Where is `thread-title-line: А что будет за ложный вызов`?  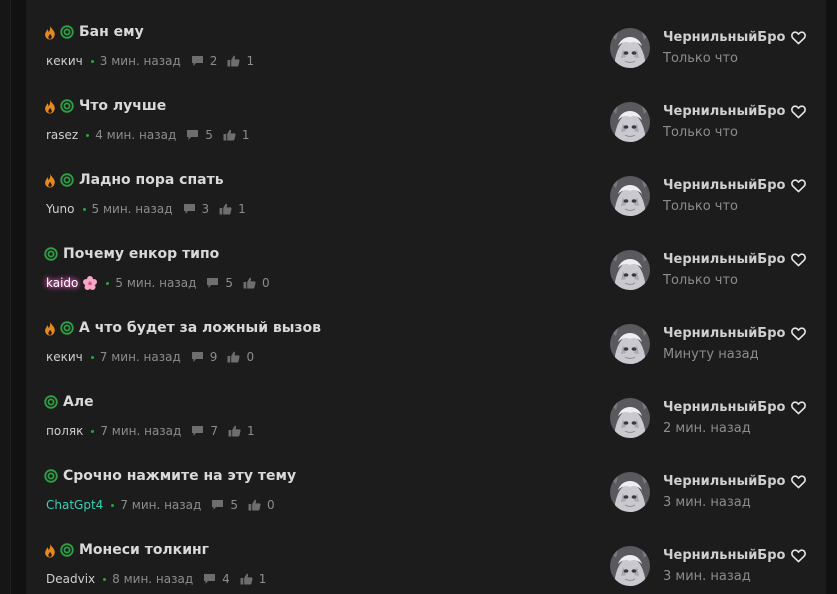
thread-title-line: А что будет за ложный вызов is located at coordinates (182, 328).